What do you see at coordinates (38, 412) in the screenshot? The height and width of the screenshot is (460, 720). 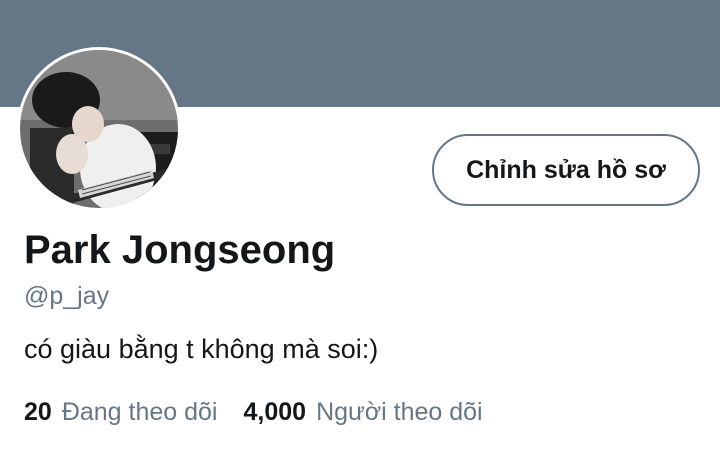 I see `following-count: 20` at bounding box center [38, 412].